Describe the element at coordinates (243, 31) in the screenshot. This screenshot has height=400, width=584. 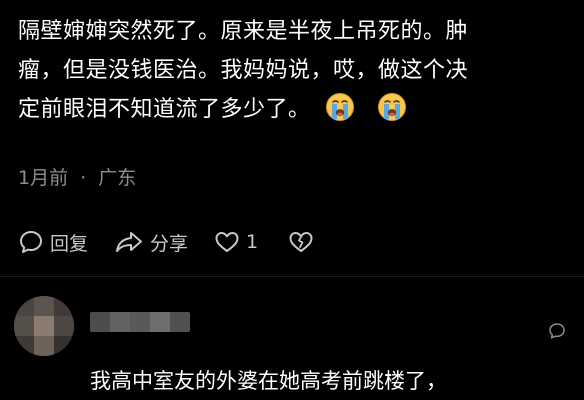
I see `comment-line-1: 隔壁婶婶突然死了。原来是半夜上吊死的。肿` at that location.